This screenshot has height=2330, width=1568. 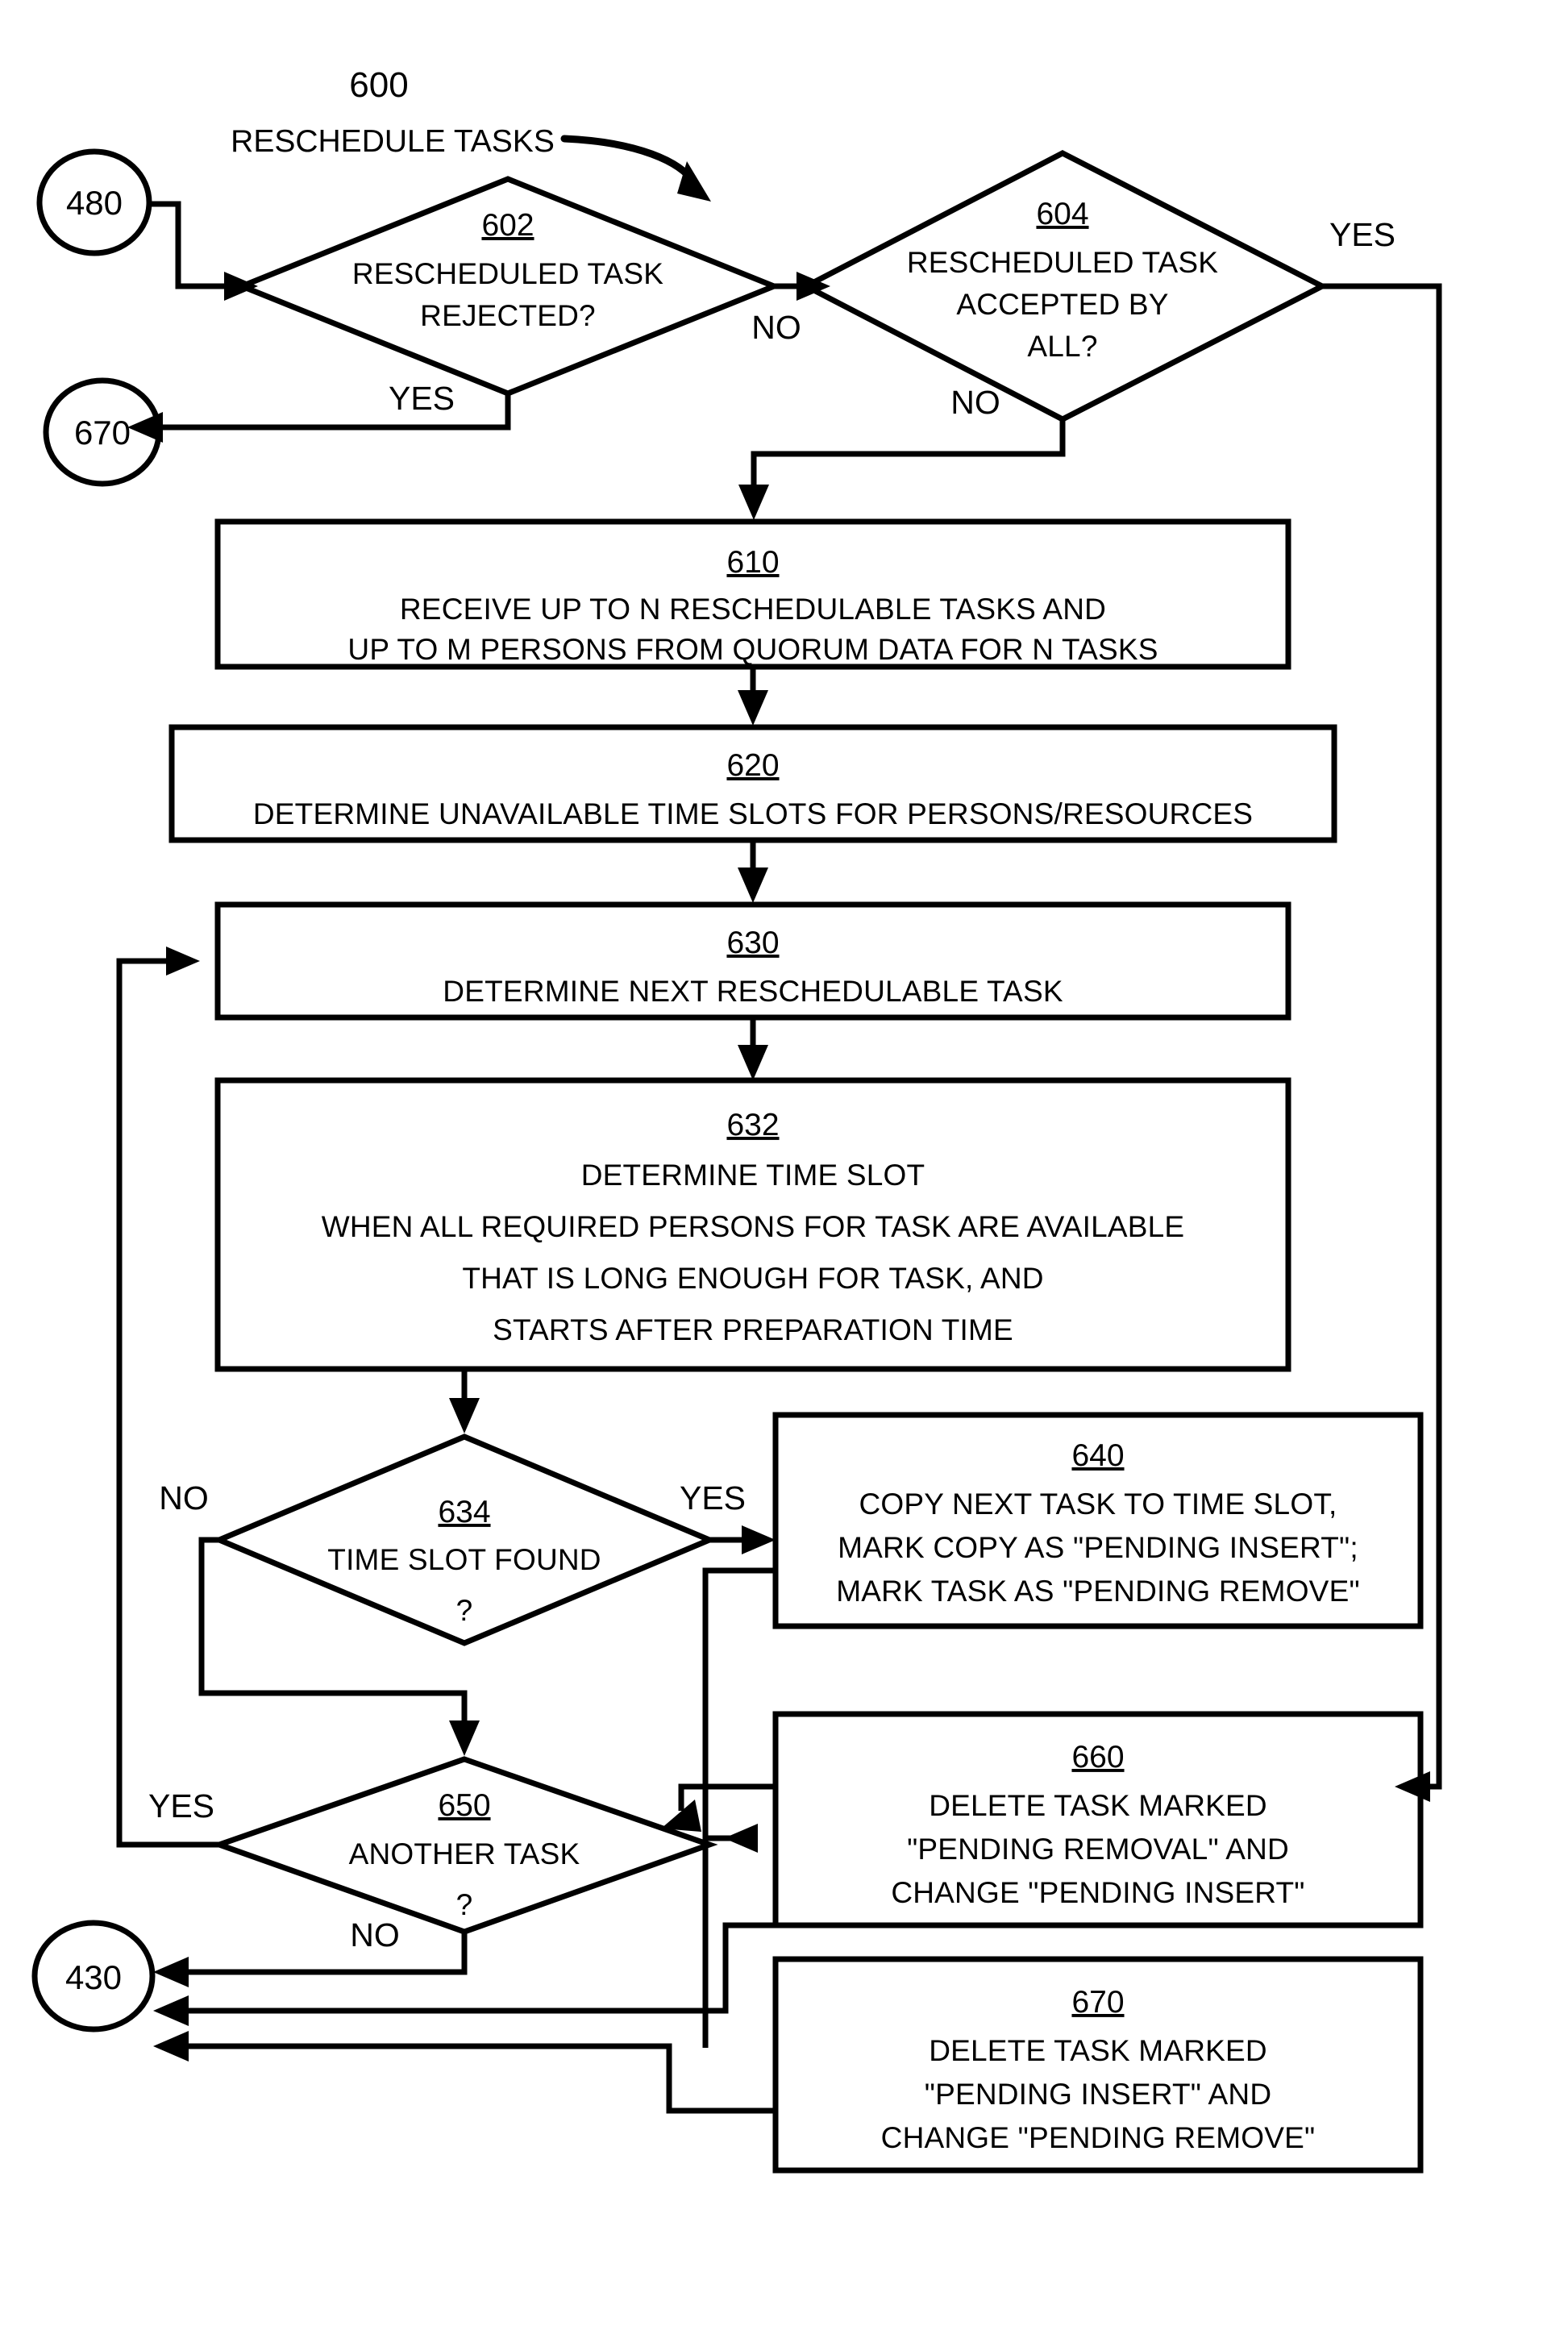 I want to click on edge-label-650-yes: YES, so click(x=181, y=1805).